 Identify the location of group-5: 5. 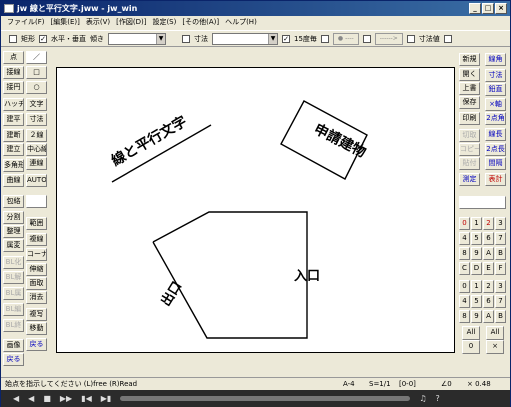
(476, 301).